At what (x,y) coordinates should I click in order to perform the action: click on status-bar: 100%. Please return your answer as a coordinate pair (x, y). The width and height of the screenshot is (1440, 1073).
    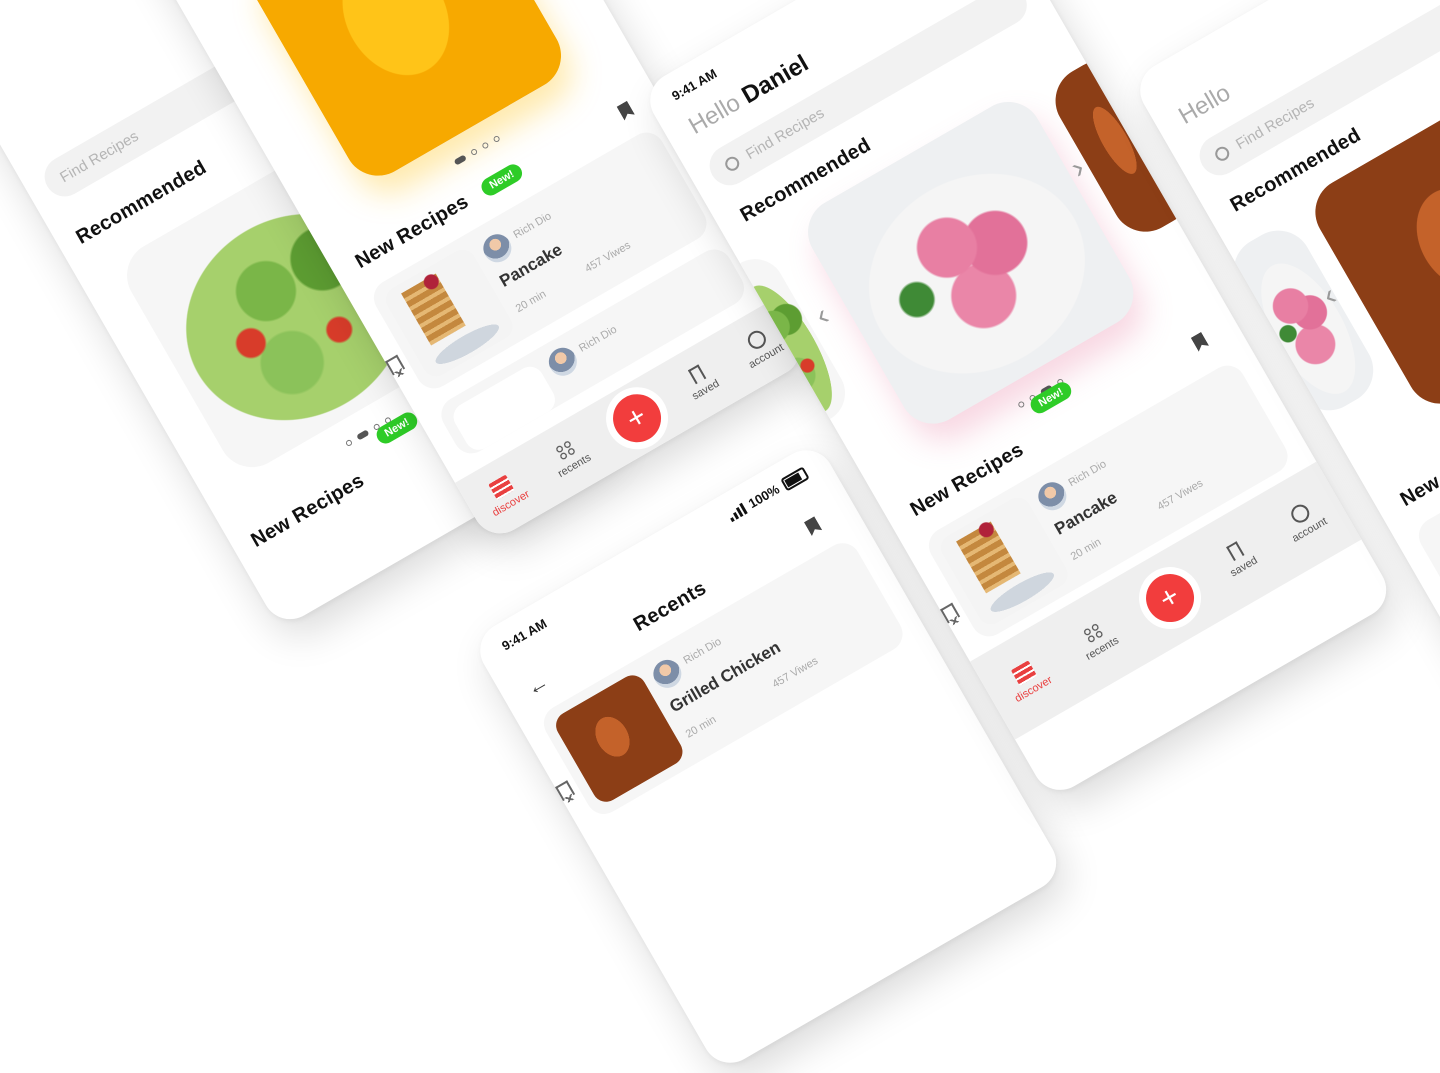
    Looking at the image, I should click on (767, 494).